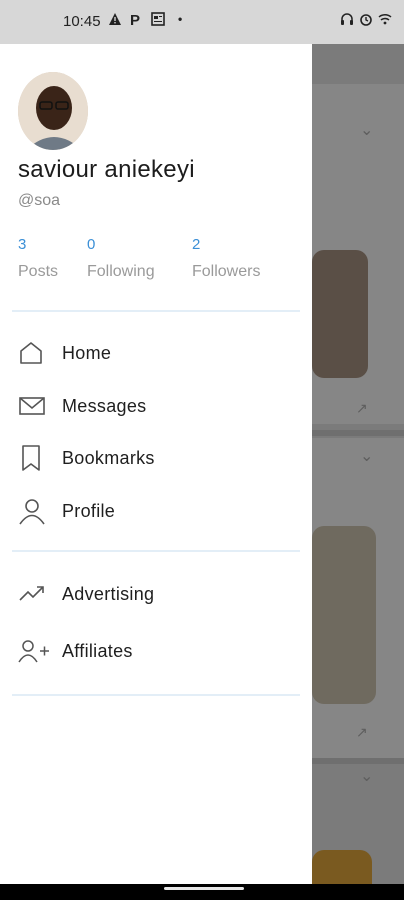  Describe the element at coordinates (104, 405) in the screenshot. I see `menu-item-label: Messages` at that location.